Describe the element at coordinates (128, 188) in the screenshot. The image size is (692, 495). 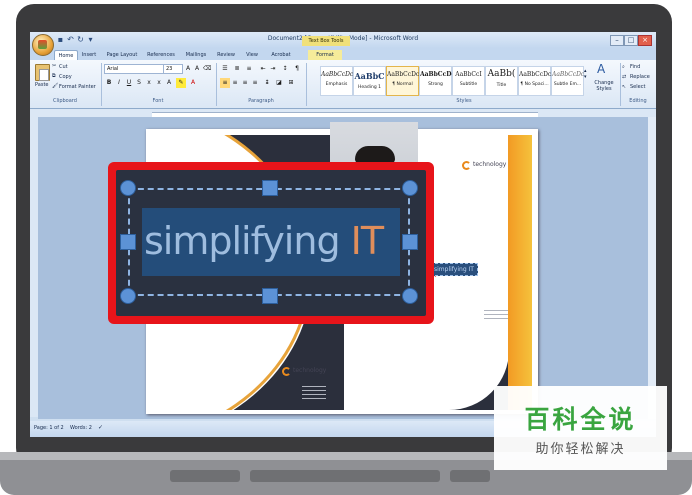
I see `resize-handle-top-left` at that location.